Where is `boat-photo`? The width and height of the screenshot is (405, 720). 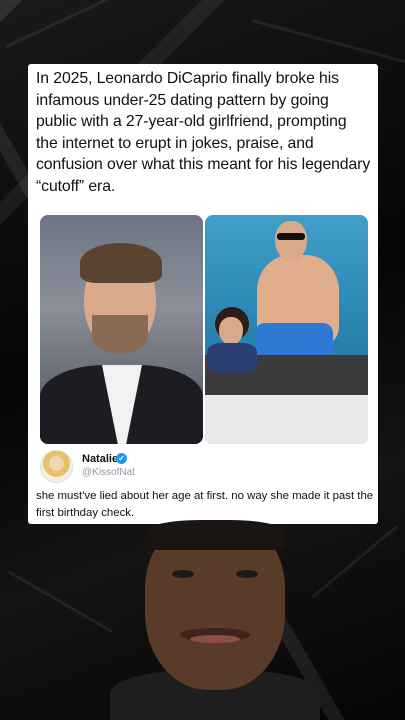 boat-photo is located at coordinates (286, 329).